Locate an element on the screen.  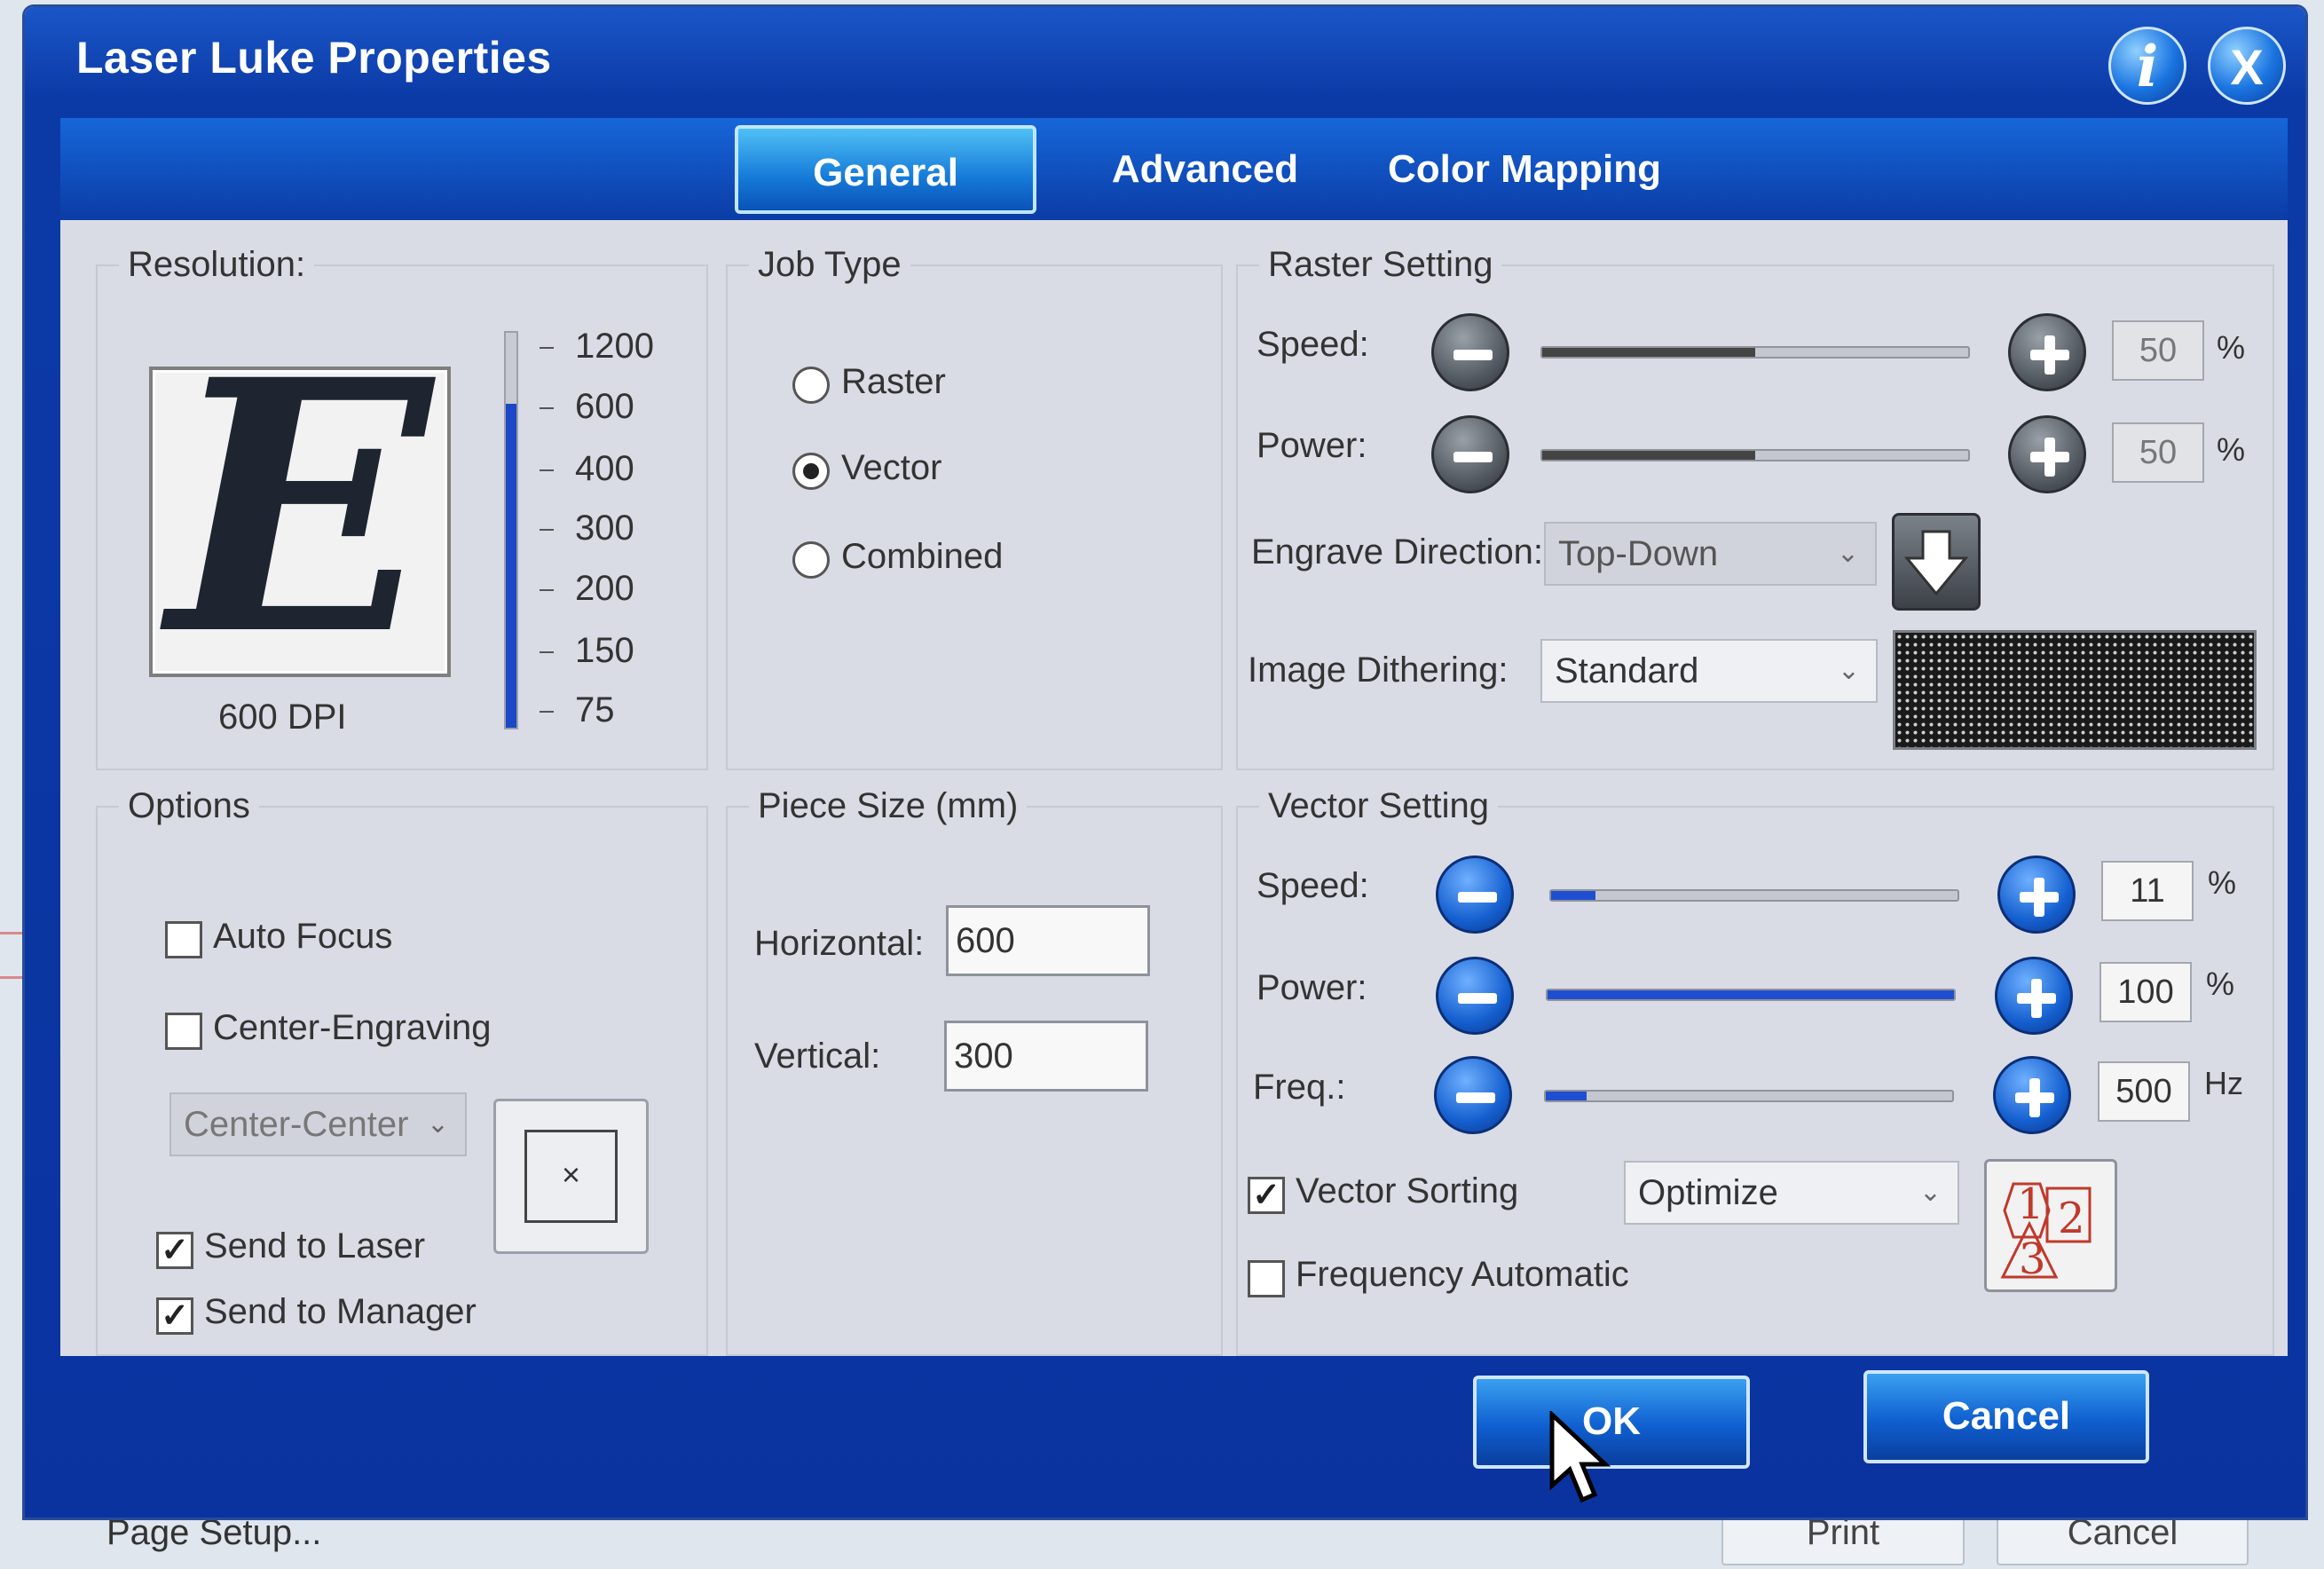
radio-combined is located at coordinates (811, 560).